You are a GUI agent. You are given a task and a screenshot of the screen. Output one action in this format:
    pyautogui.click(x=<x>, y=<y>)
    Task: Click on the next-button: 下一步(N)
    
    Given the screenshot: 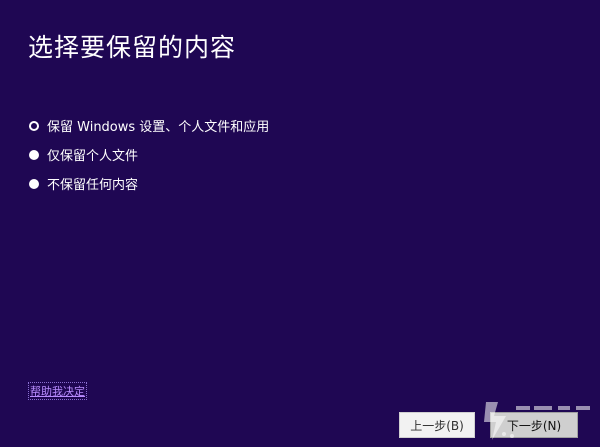 What is the action you would take?
    pyautogui.click(x=534, y=425)
    